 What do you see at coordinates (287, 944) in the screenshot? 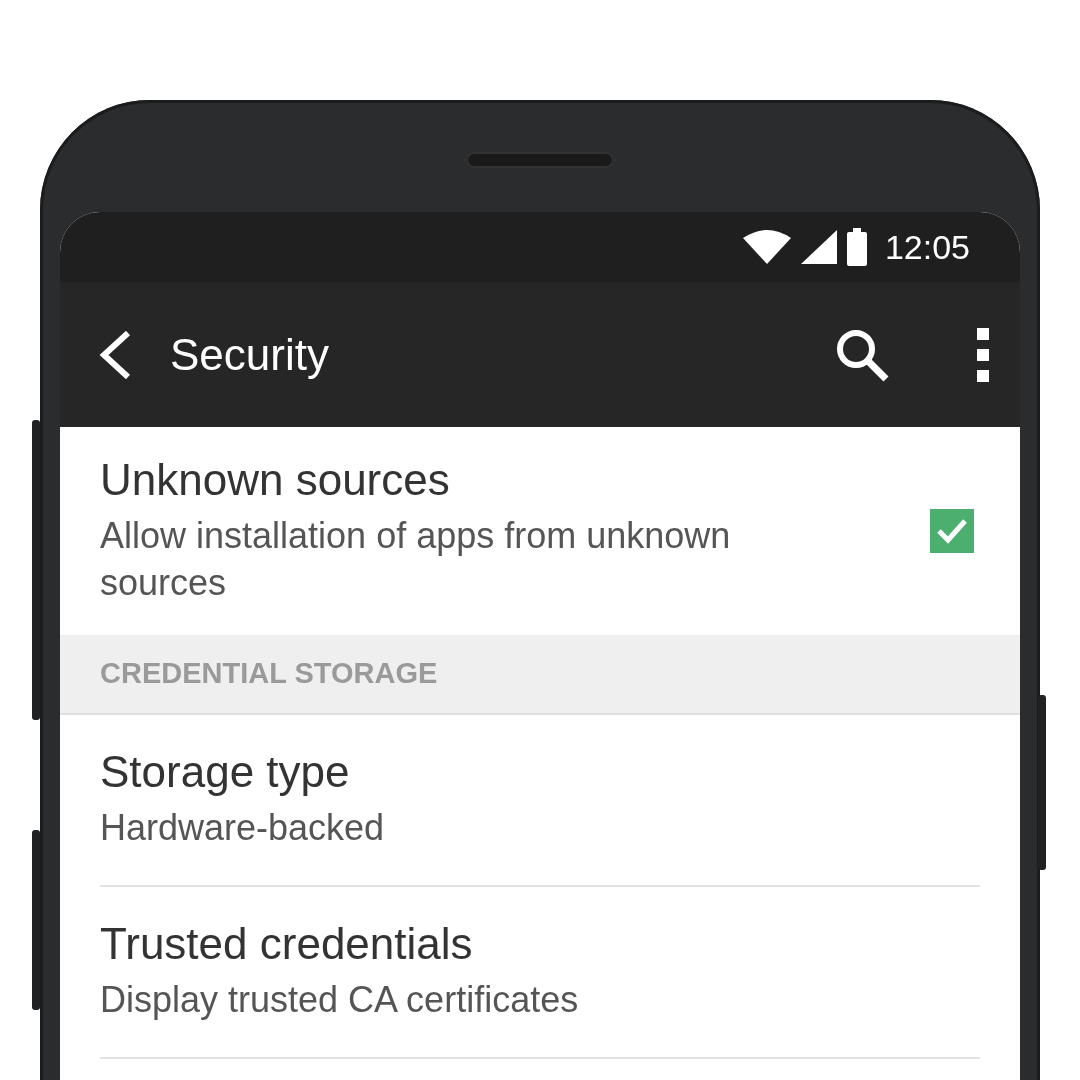
I see `setting-title: Trusted credentials` at bounding box center [287, 944].